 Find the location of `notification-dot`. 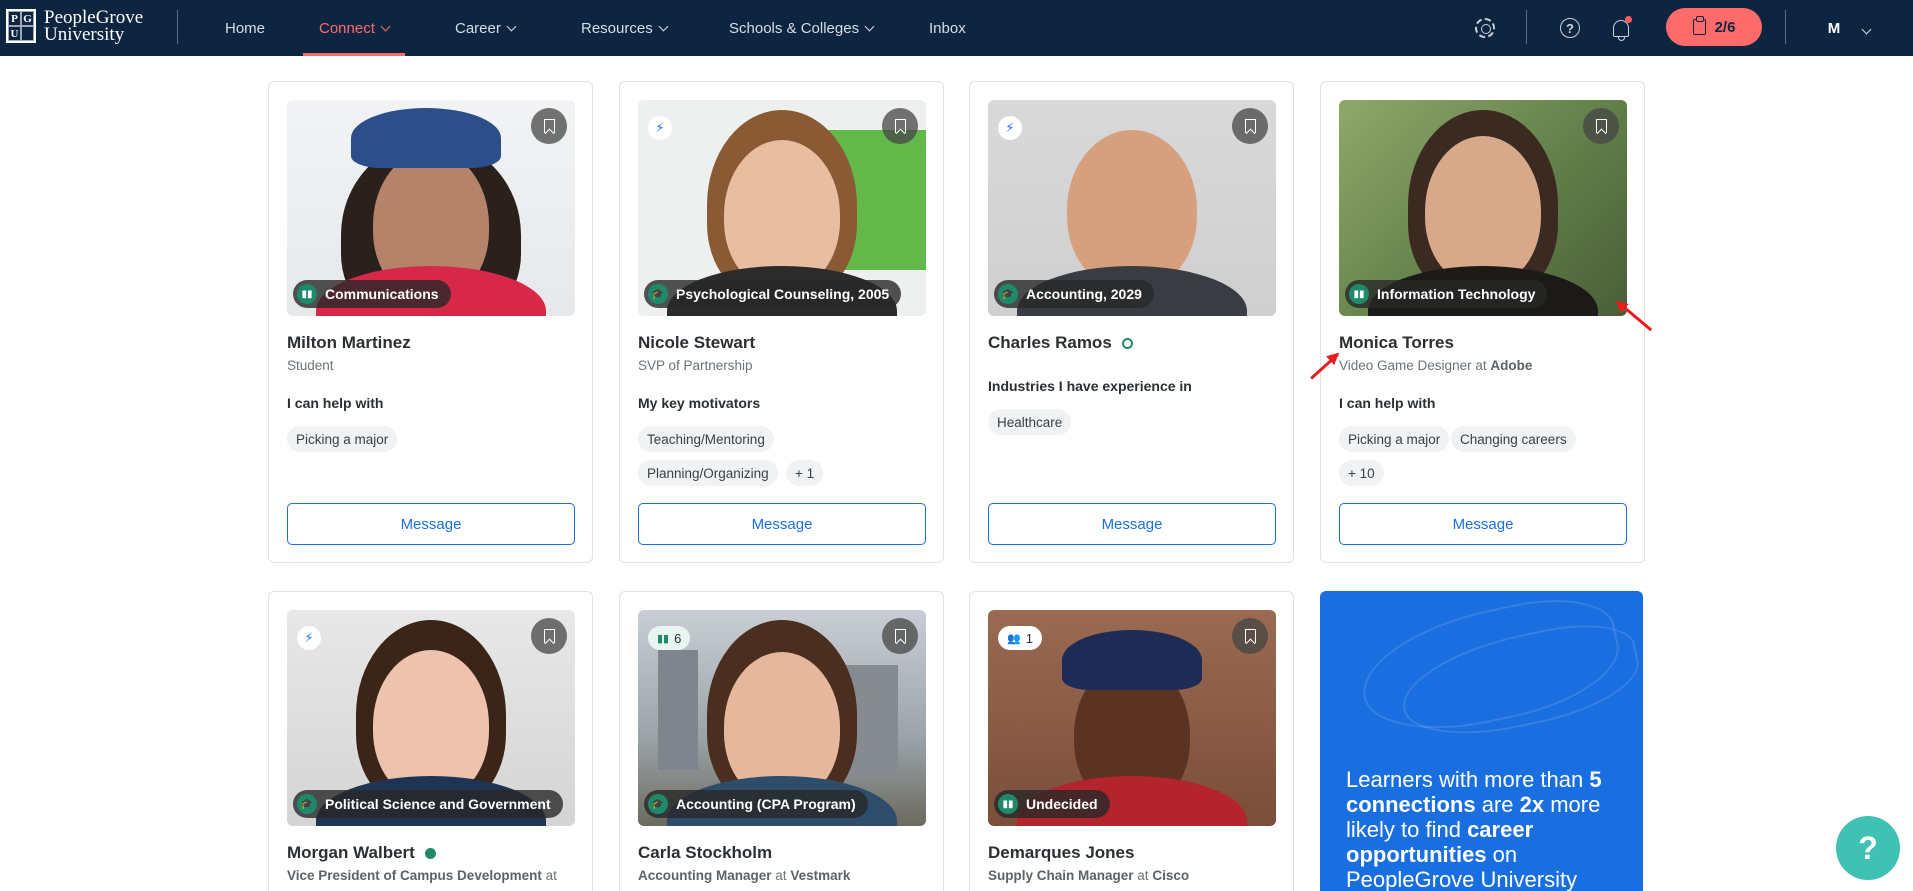

notification-dot is located at coordinates (1628, 19).